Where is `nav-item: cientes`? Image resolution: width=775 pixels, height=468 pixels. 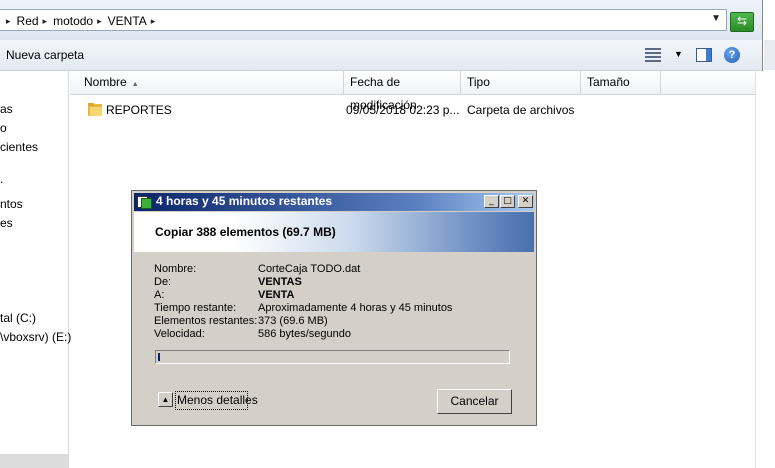
nav-item: cientes is located at coordinates (19, 147).